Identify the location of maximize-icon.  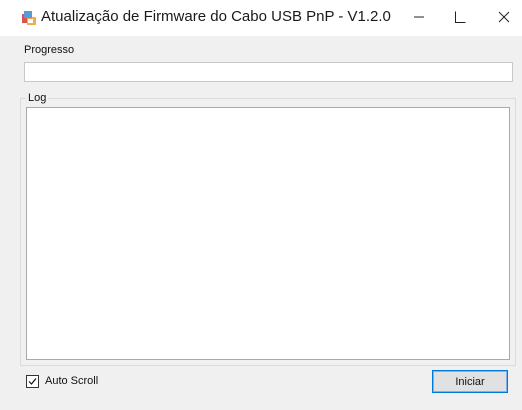
(460, 22).